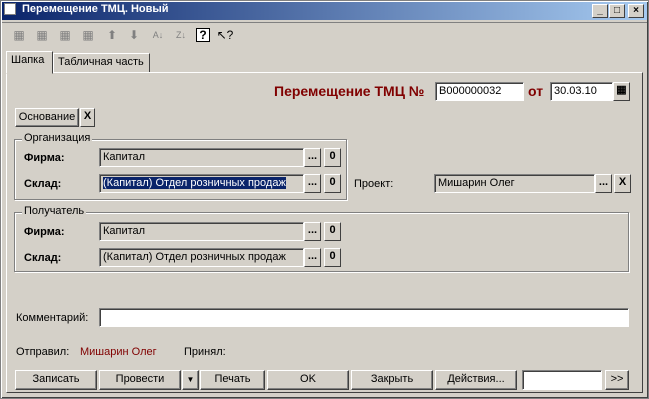  Describe the element at coordinates (19, 35) in the screenshot. I see `add-row-icon: ▦` at that location.